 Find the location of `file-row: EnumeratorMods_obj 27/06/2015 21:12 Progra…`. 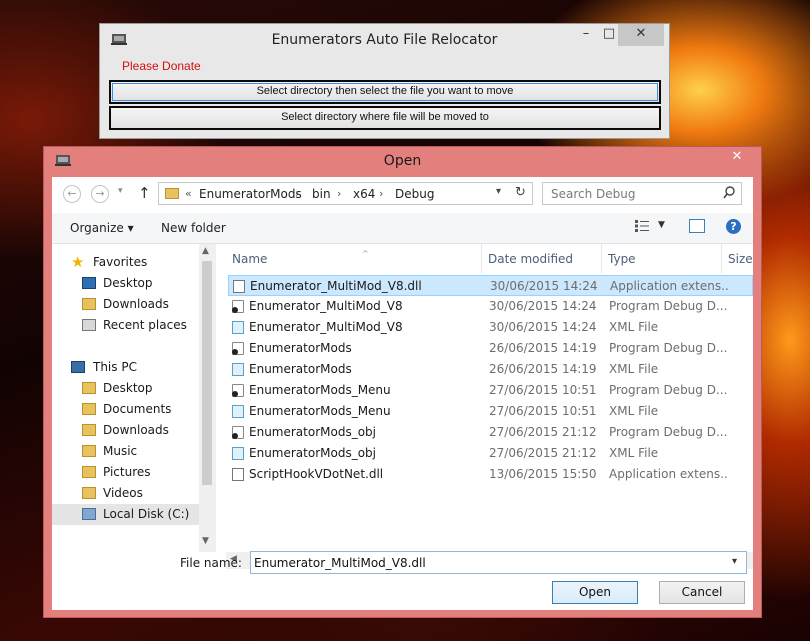

file-row: EnumeratorMods_obj 27/06/2015 21:12 Progra… is located at coordinates (490, 432).